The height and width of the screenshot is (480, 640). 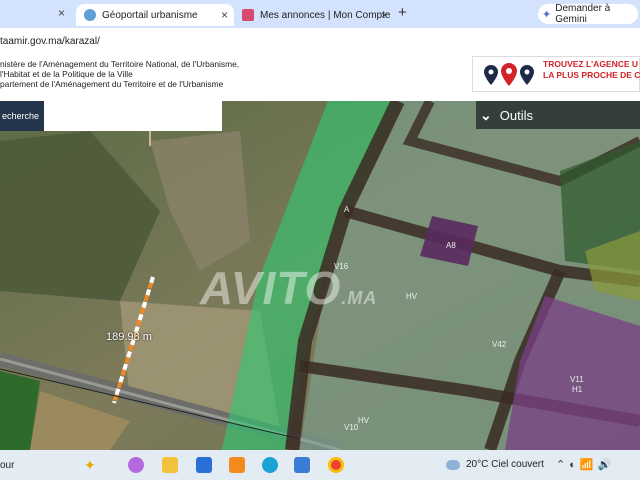 I want to click on tab-mes-annonces: Mes annonces | Mon Compte ×, so click(x=316, y=15).